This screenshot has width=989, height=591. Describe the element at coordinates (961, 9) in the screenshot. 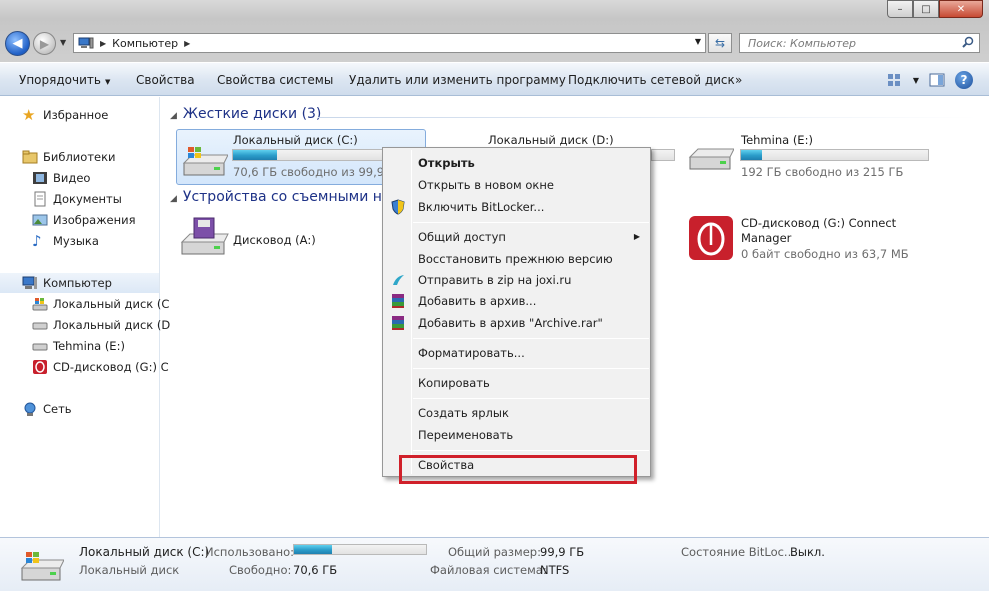

I see `close-button: ✕` at that location.